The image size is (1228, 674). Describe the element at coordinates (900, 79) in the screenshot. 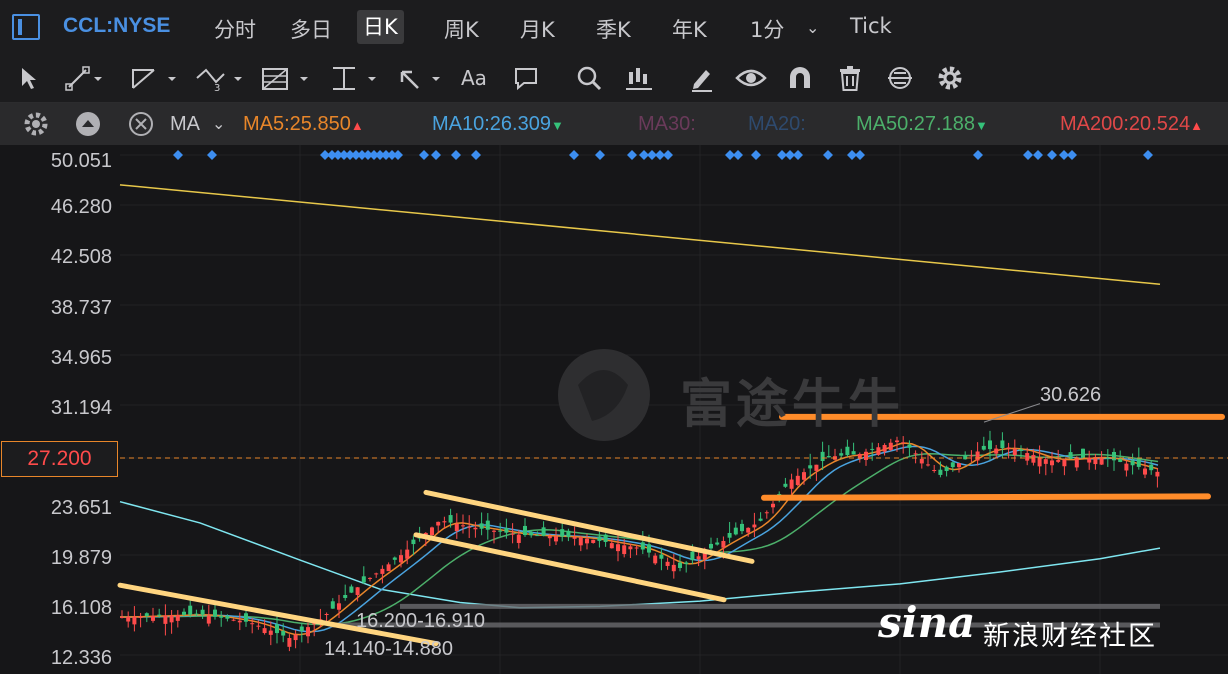

I see `sync-icon` at that location.